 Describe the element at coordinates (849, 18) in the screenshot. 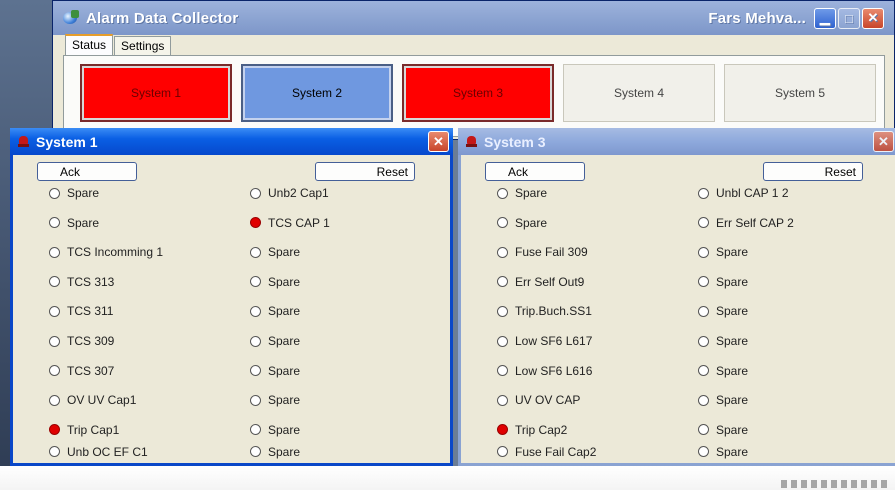

I see `maximize-button: □` at that location.